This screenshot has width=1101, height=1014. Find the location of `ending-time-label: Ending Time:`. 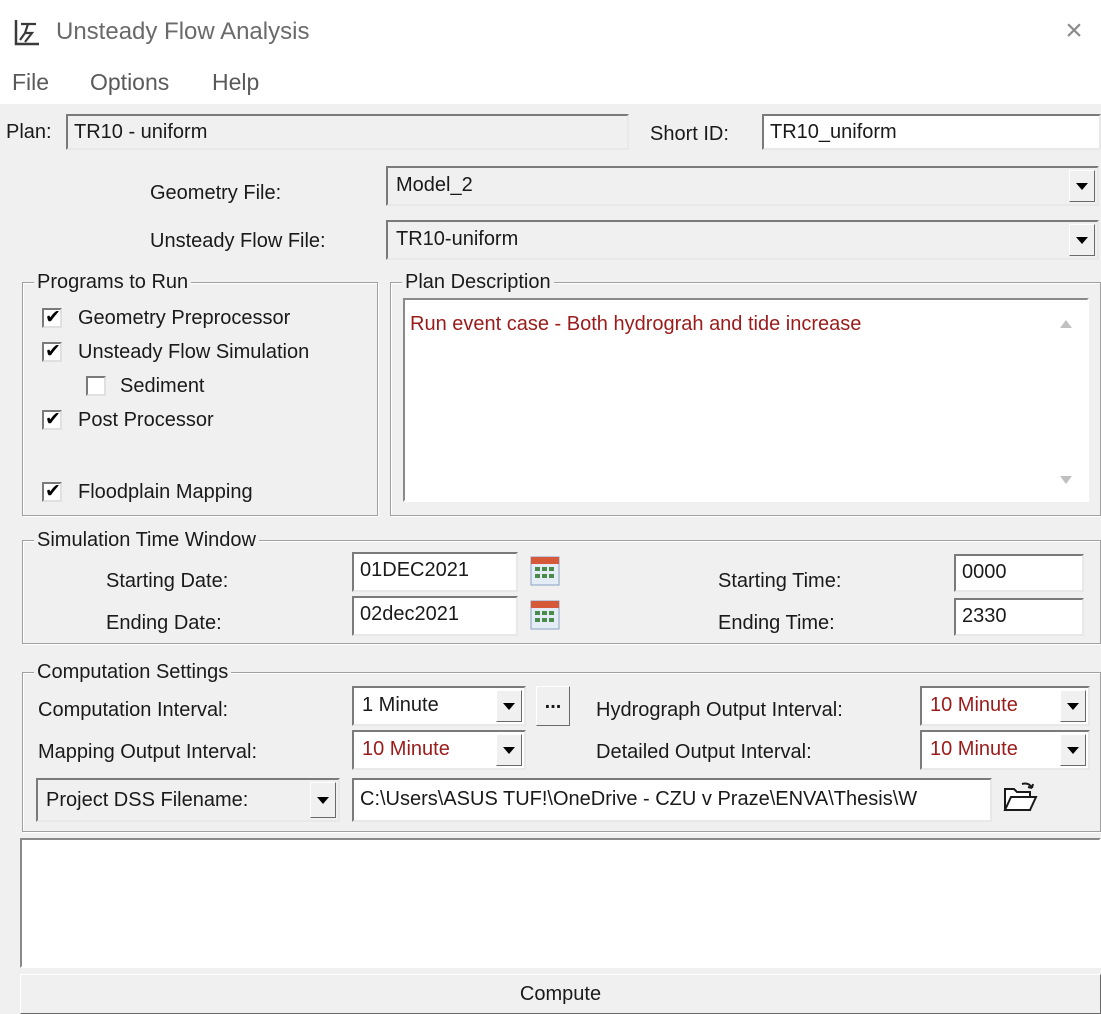

ending-time-label: Ending Time: is located at coordinates (776, 623).